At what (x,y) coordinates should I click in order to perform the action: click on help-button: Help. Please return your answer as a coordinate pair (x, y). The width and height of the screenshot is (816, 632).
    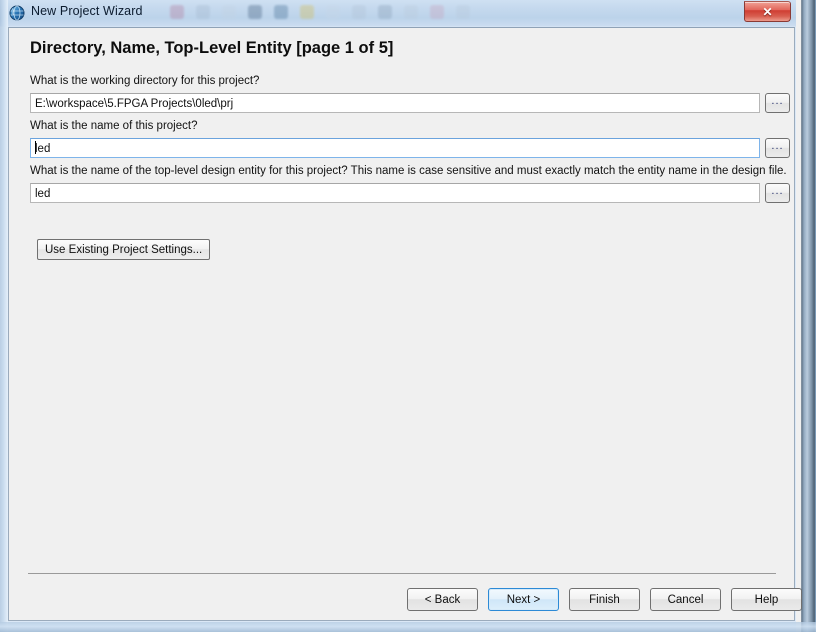
    Looking at the image, I should click on (766, 599).